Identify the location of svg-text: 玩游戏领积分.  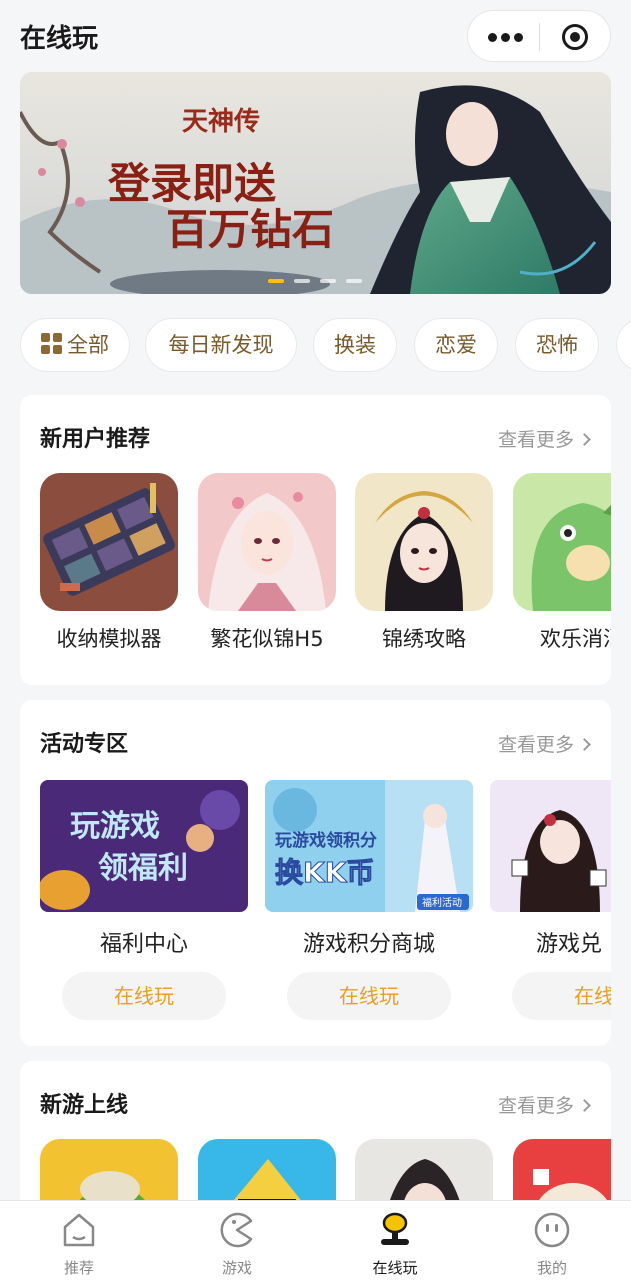
(326, 840).